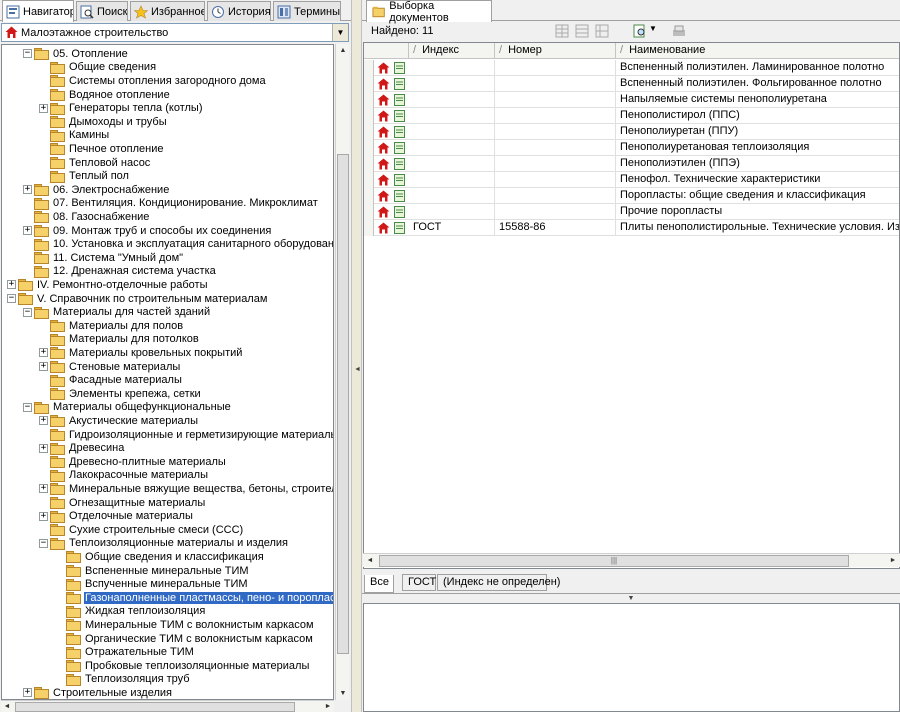 The width and height of the screenshot is (900, 712). What do you see at coordinates (452, 51) in the screenshot?
I see `header-index: / Индекс` at bounding box center [452, 51].